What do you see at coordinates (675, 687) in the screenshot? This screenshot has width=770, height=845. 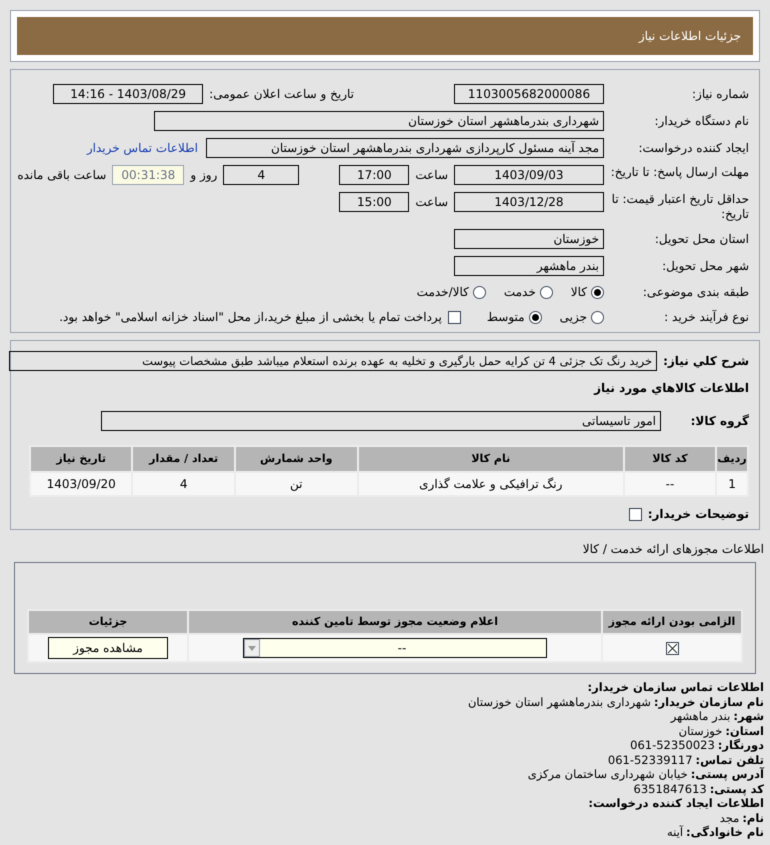 I see `section-heading: اطلاعات تماس سازمان خریدار:` at bounding box center [675, 687].